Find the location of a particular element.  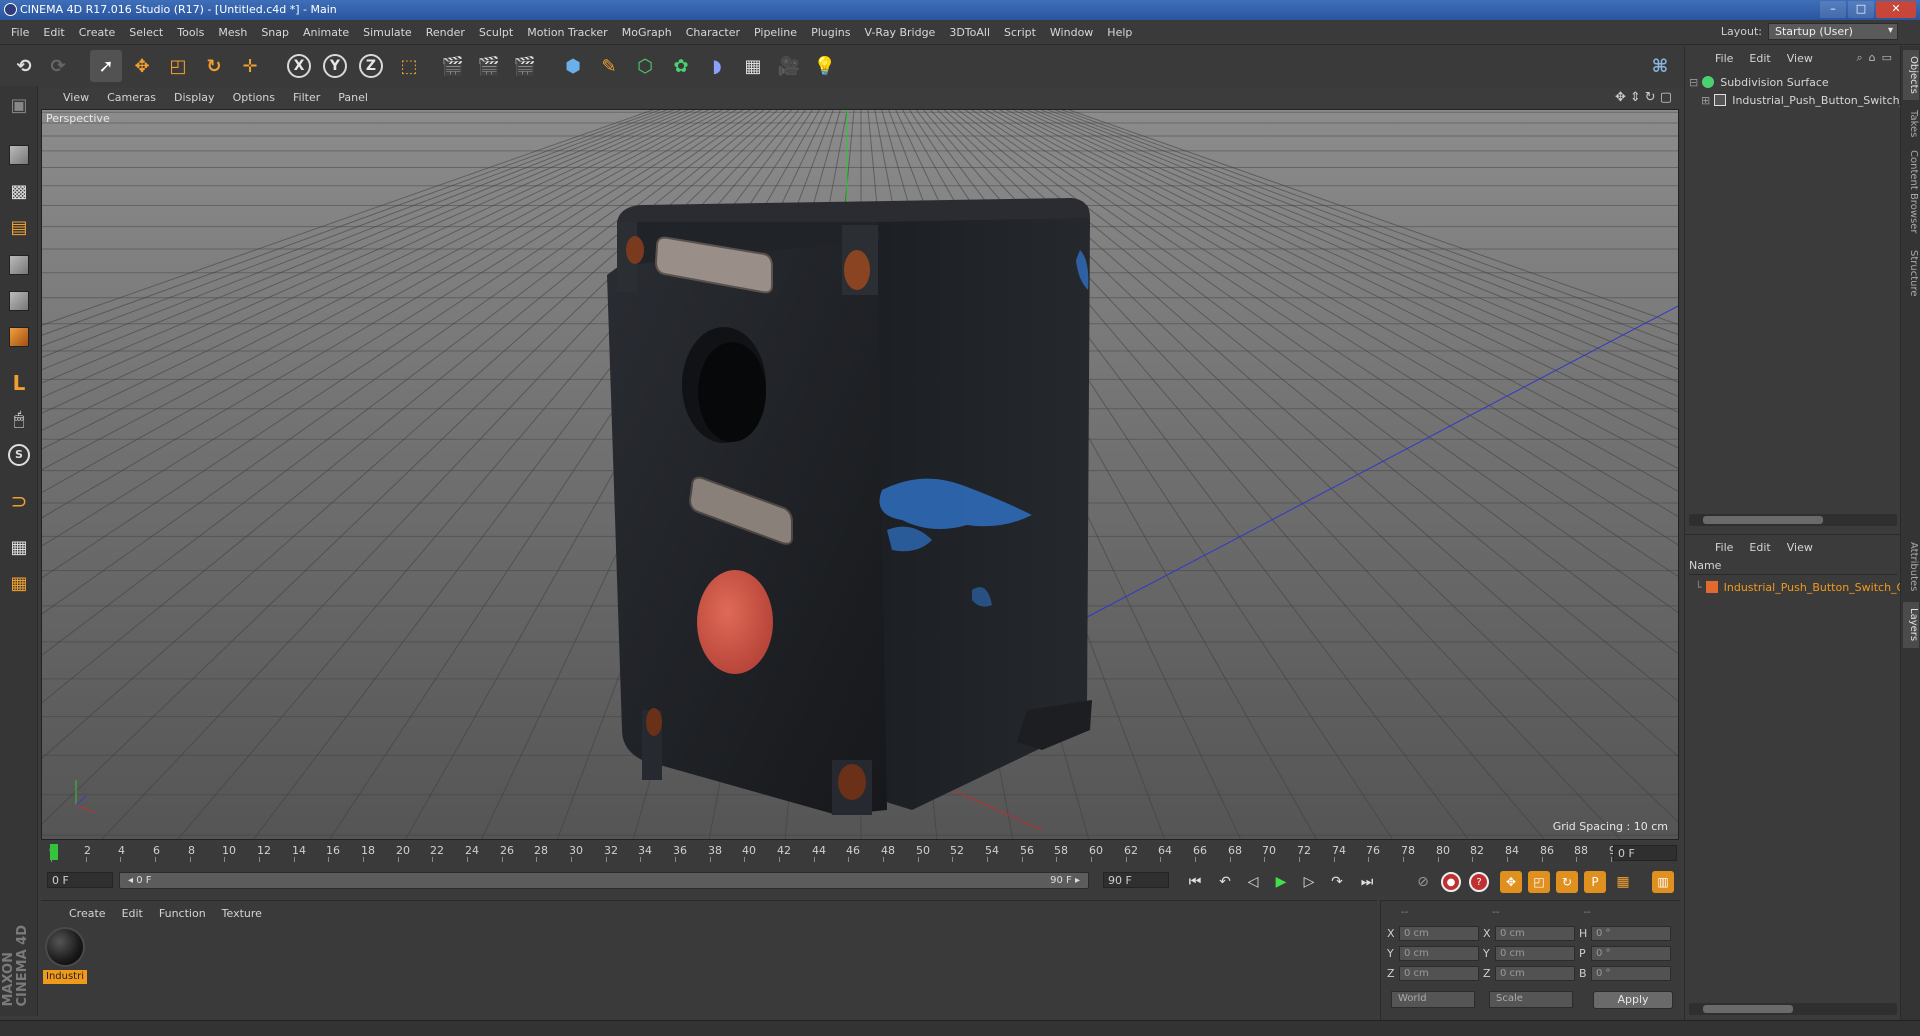

workplane-align-button: ▦ is located at coordinates (19, 583).